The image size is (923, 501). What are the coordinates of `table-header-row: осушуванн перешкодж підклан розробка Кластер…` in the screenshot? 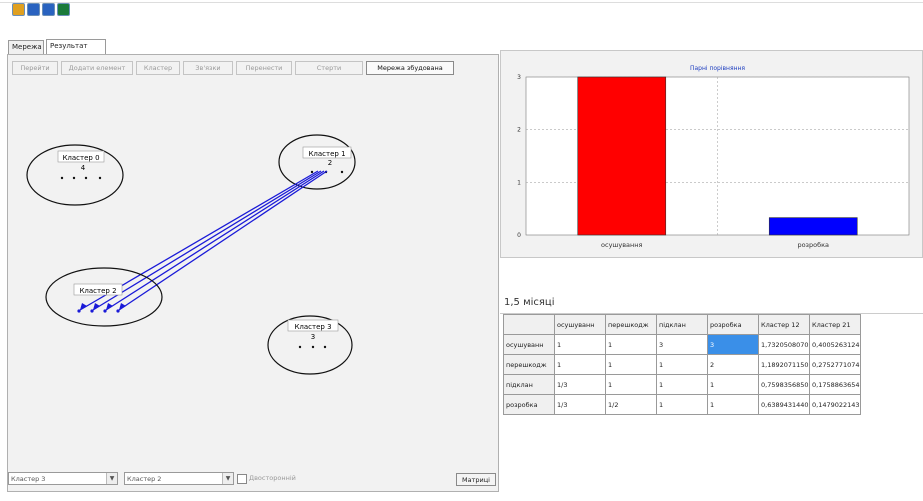 It's located at (682, 324).